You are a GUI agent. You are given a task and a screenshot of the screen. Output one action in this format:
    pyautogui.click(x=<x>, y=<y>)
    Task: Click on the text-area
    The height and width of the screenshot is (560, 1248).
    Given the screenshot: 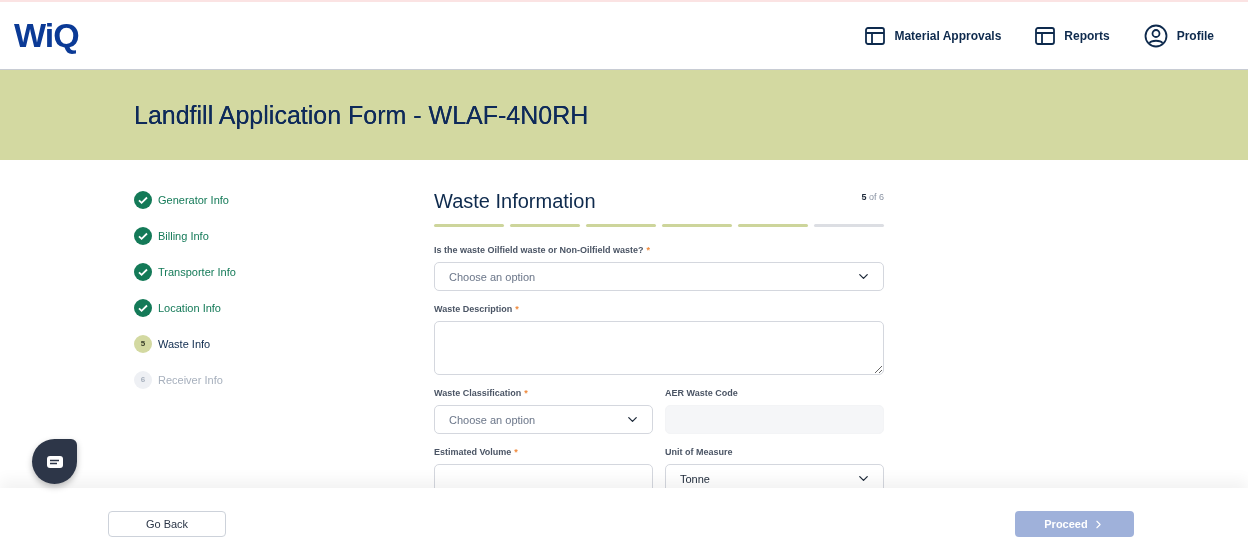 What is the action you would take?
    pyautogui.click(x=659, y=348)
    